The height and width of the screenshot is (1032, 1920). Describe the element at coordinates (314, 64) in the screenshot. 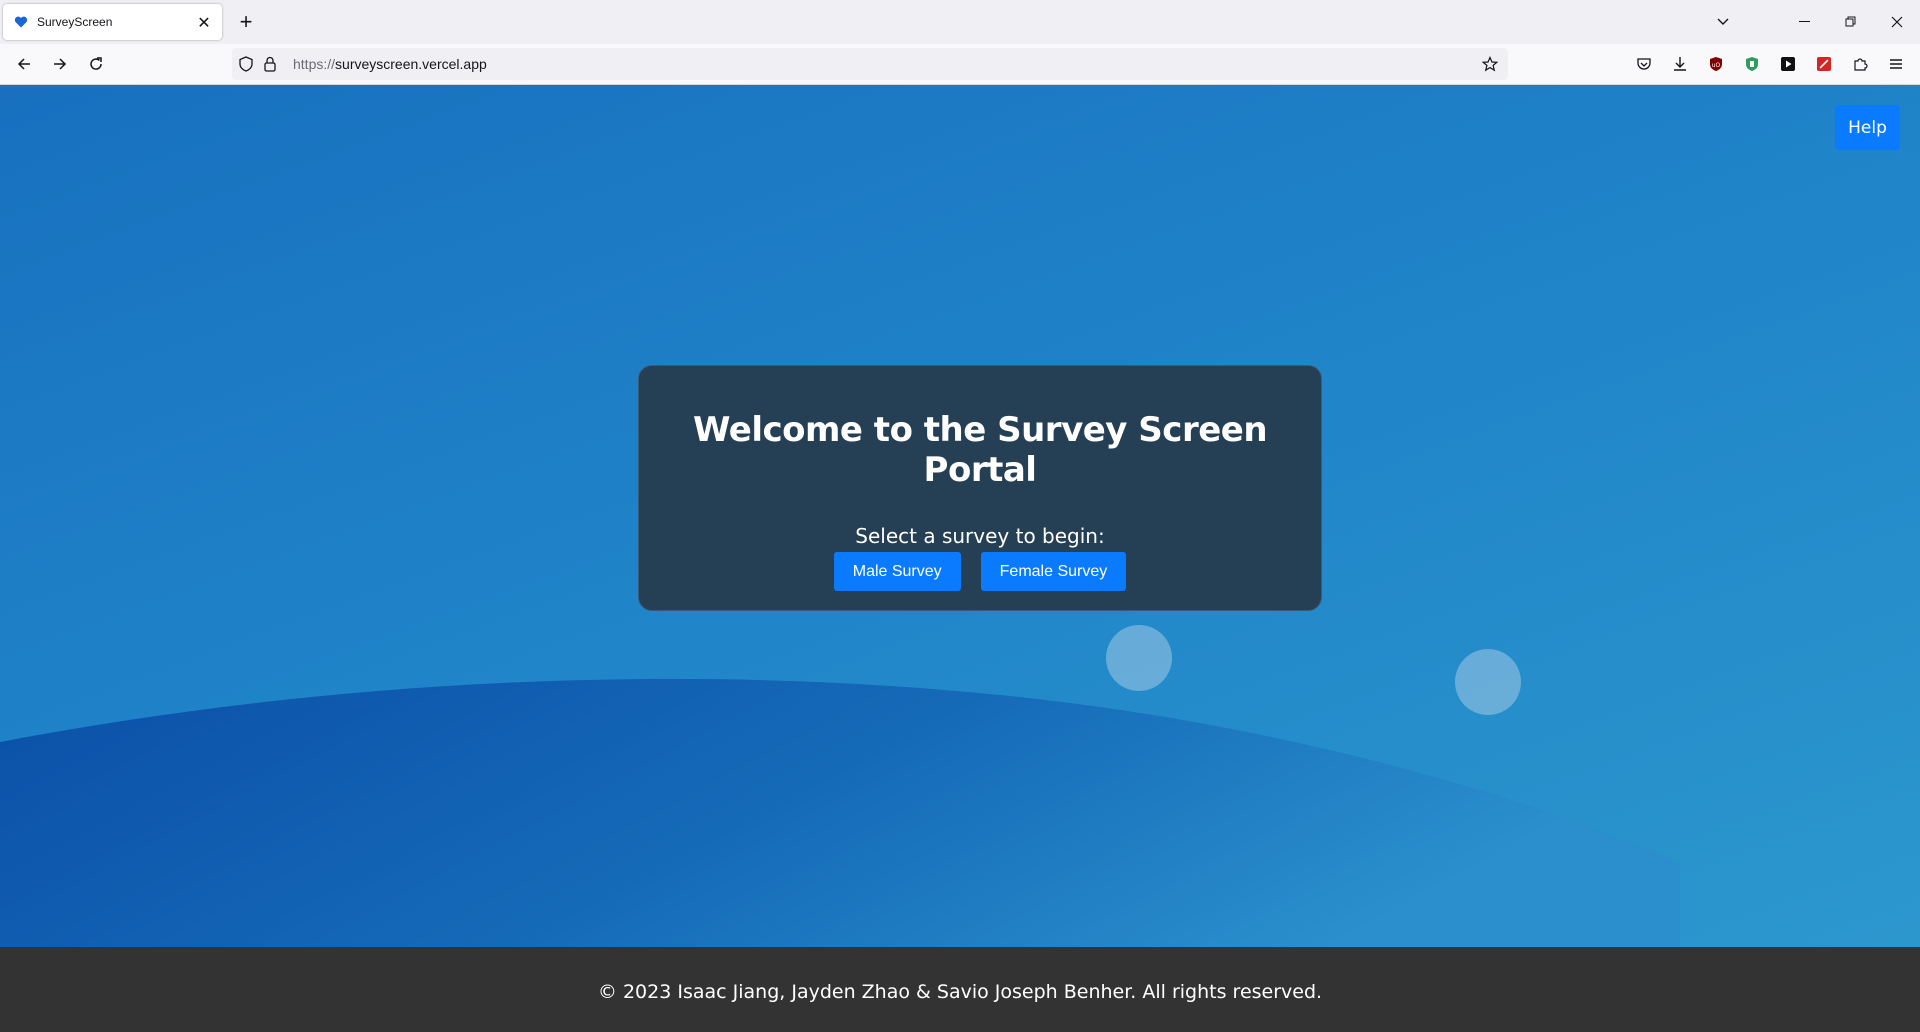

I see `url-scheme: https://` at that location.